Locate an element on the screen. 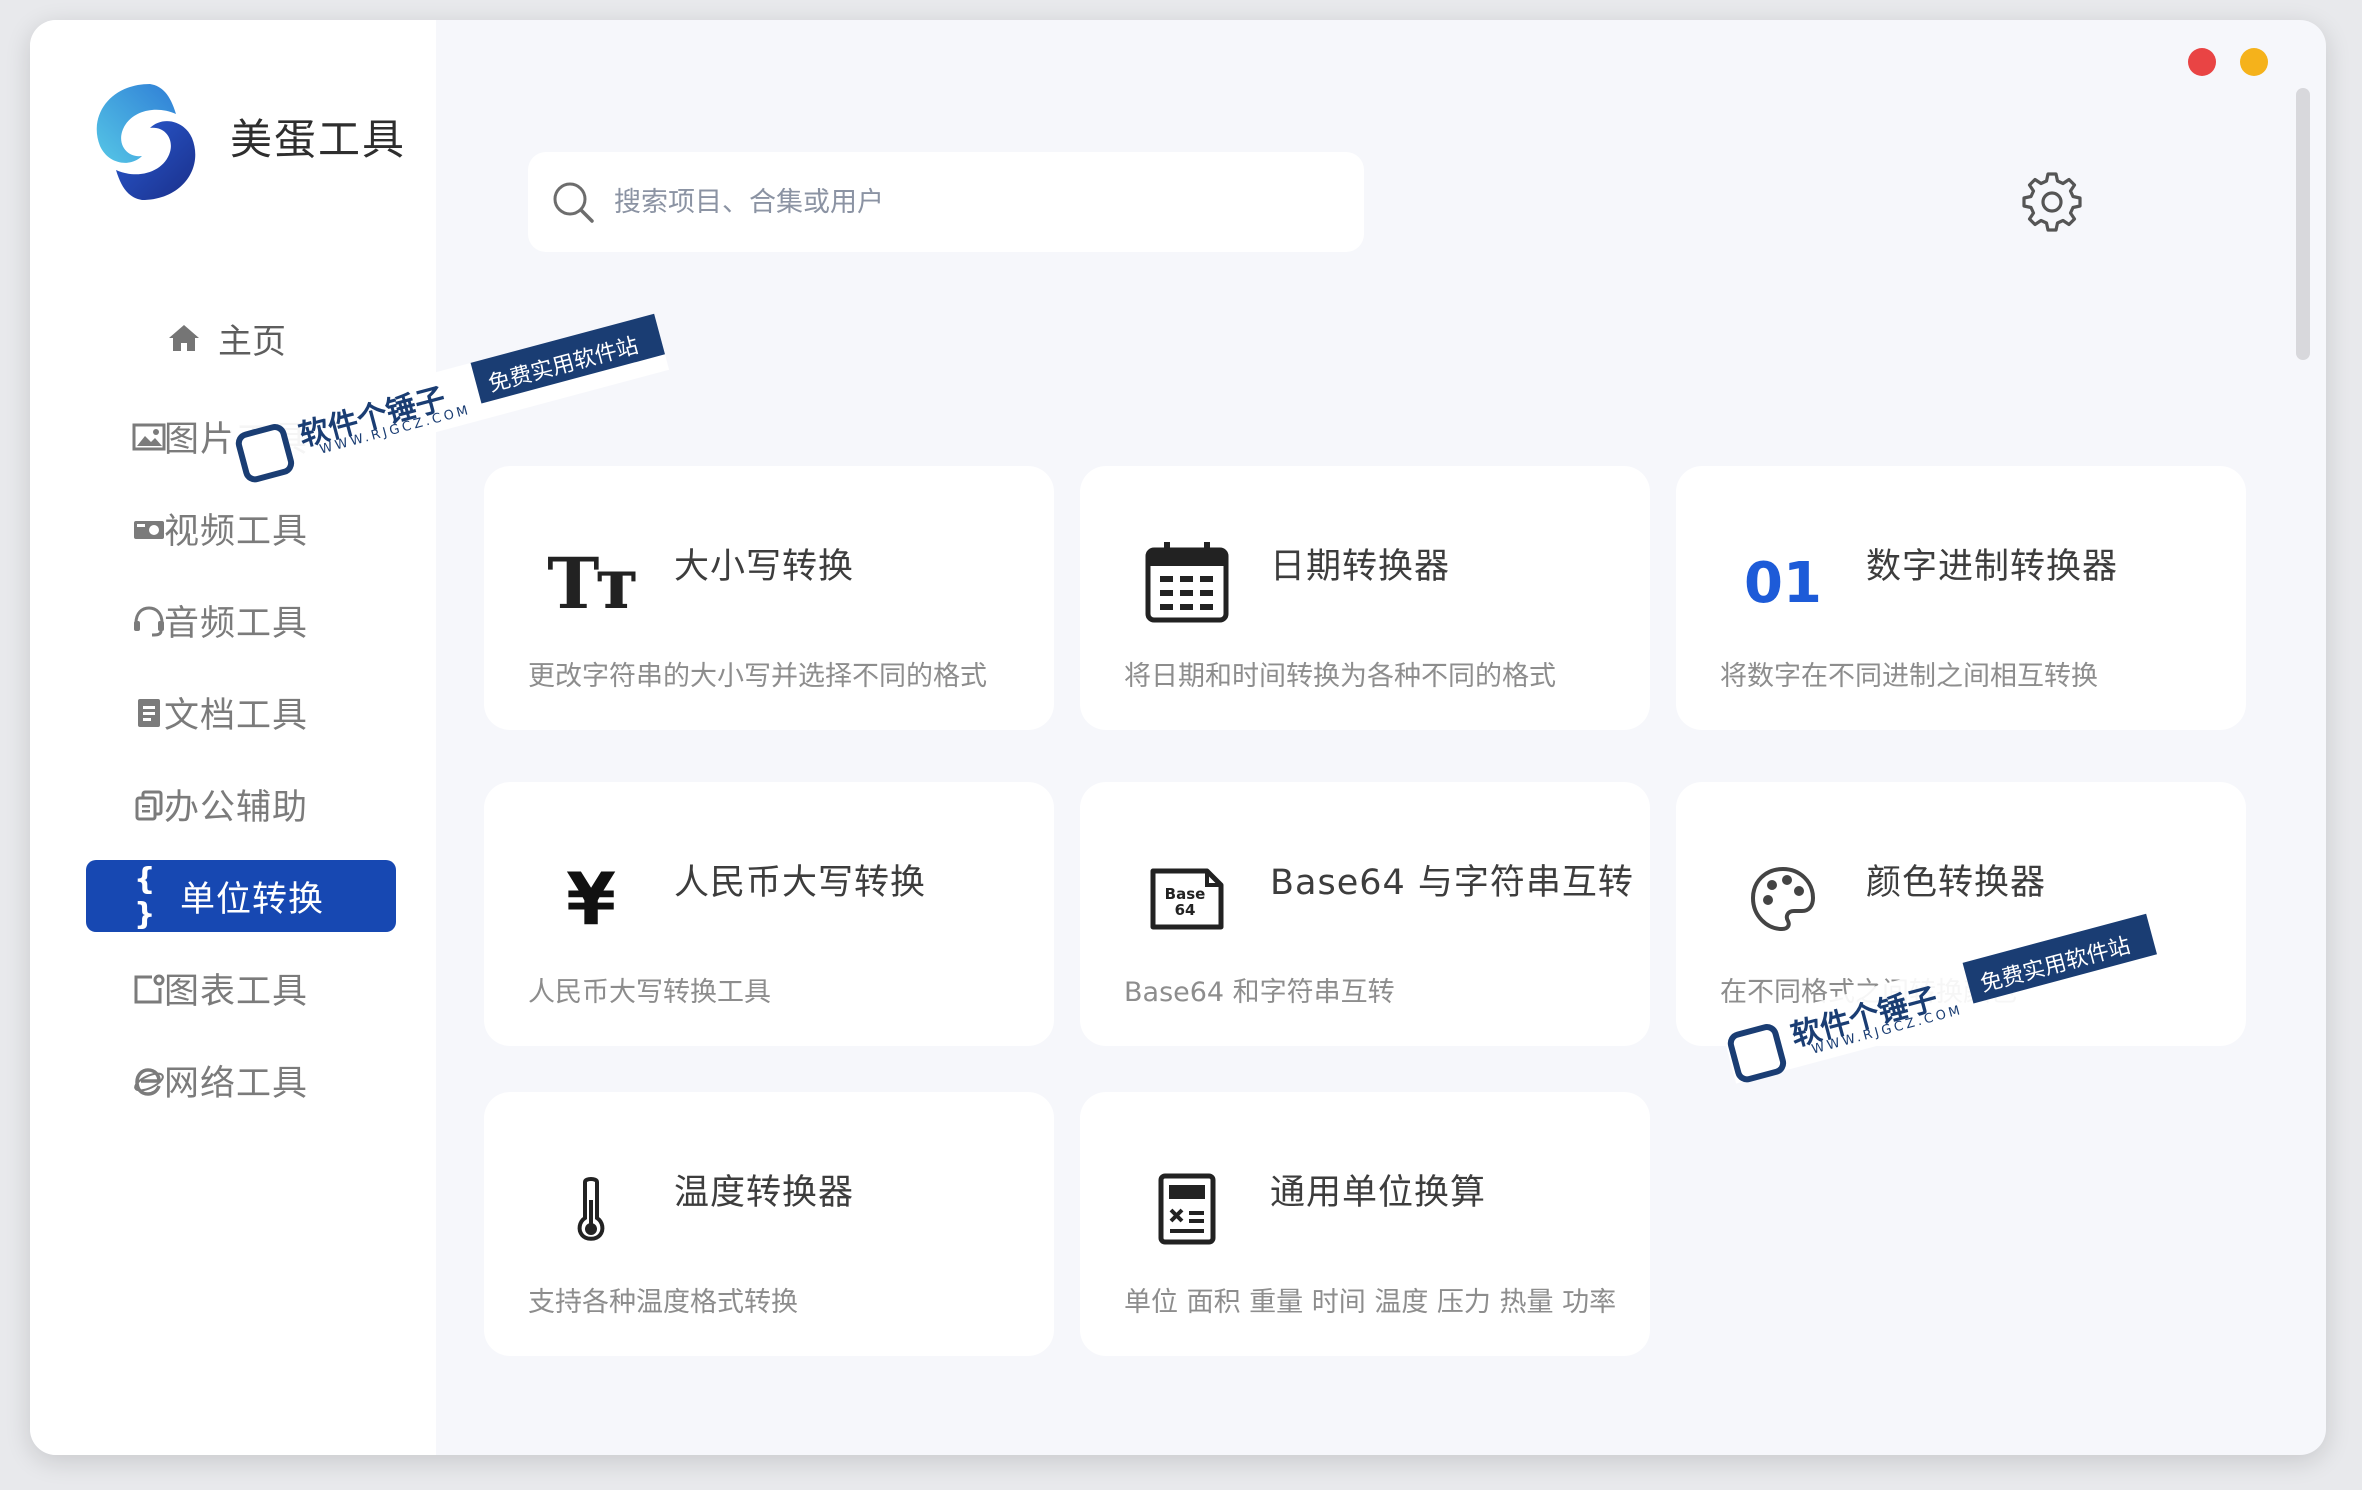 The image size is (2362, 1490). card-description: 支持各种温度格式转换 is located at coordinates (663, 1302).